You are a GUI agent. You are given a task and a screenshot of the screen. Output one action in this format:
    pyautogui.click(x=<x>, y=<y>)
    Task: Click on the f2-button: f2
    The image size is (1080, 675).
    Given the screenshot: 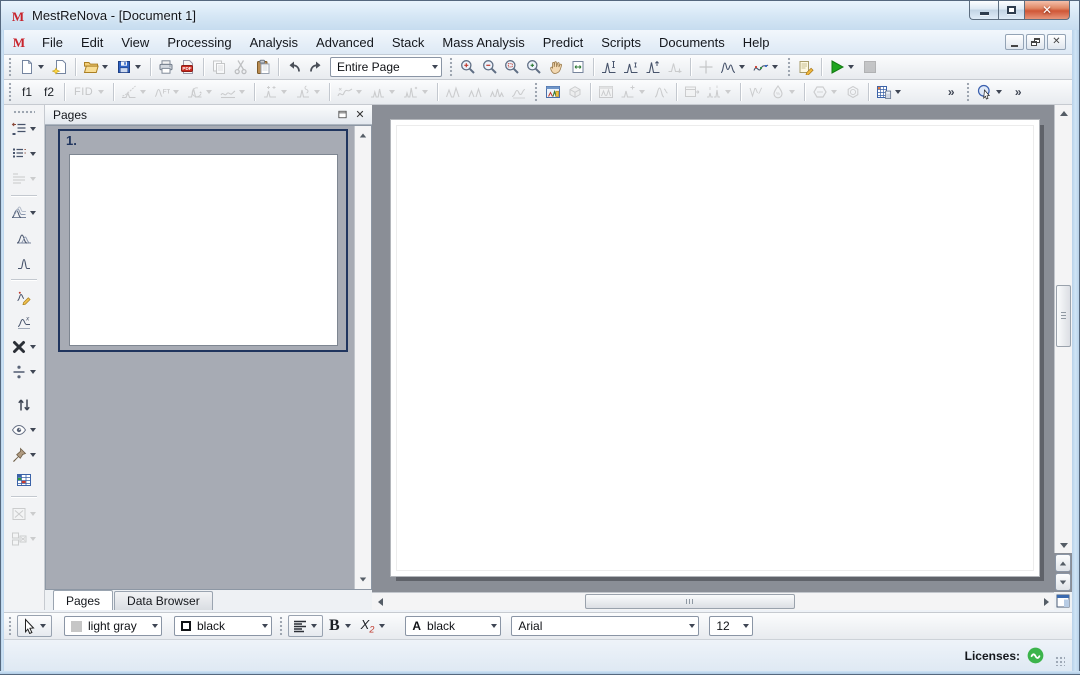 What is the action you would take?
    pyautogui.click(x=49, y=92)
    